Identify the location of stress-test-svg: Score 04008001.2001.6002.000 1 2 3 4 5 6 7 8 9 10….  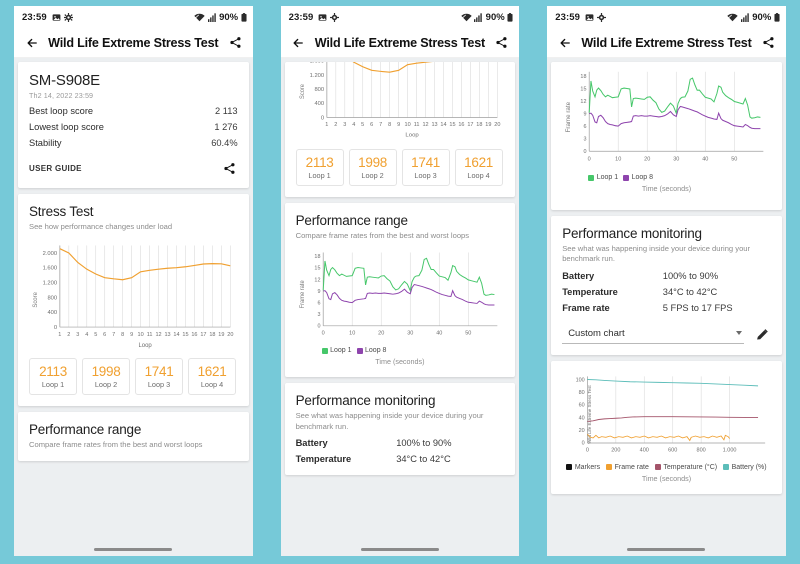
(133, 297).